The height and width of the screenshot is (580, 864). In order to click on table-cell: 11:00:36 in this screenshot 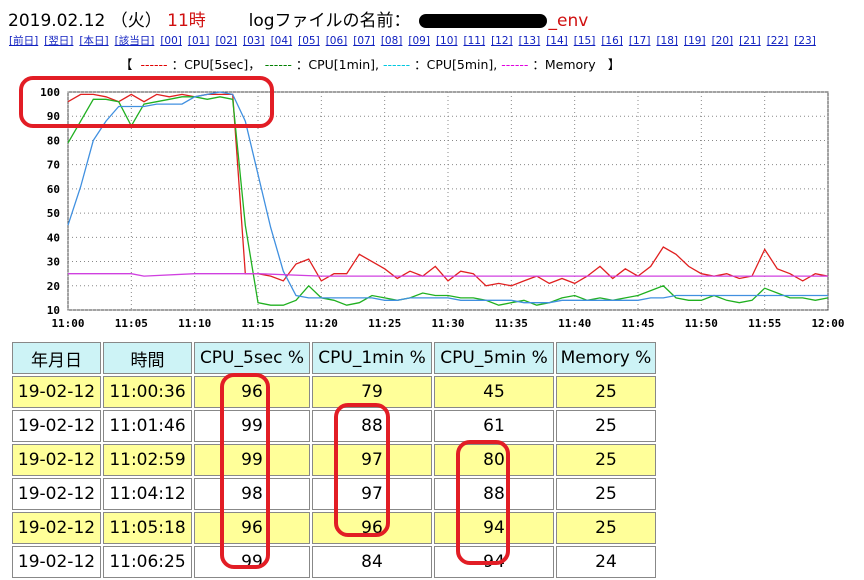, I will do `click(147, 392)`.